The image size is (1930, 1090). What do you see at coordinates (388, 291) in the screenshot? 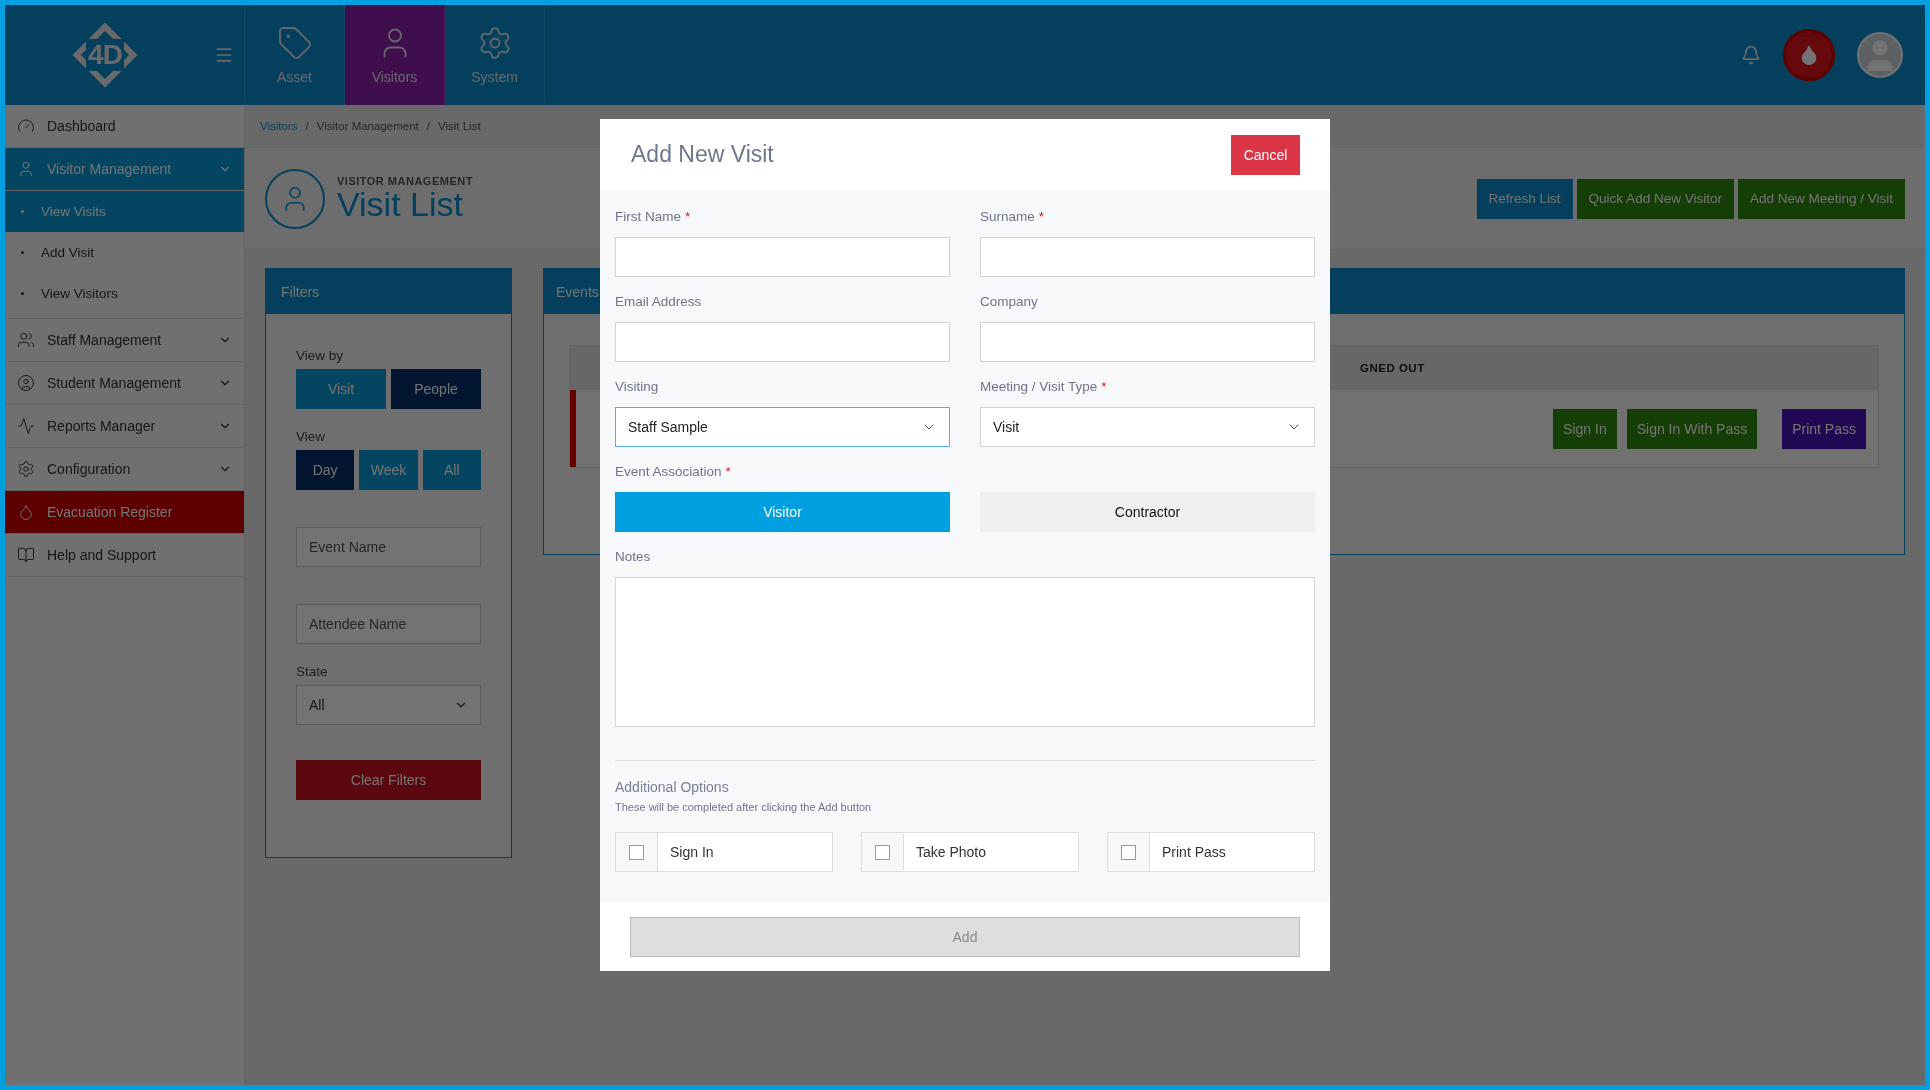
I see `panel-title: Filters` at bounding box center [388, 291].